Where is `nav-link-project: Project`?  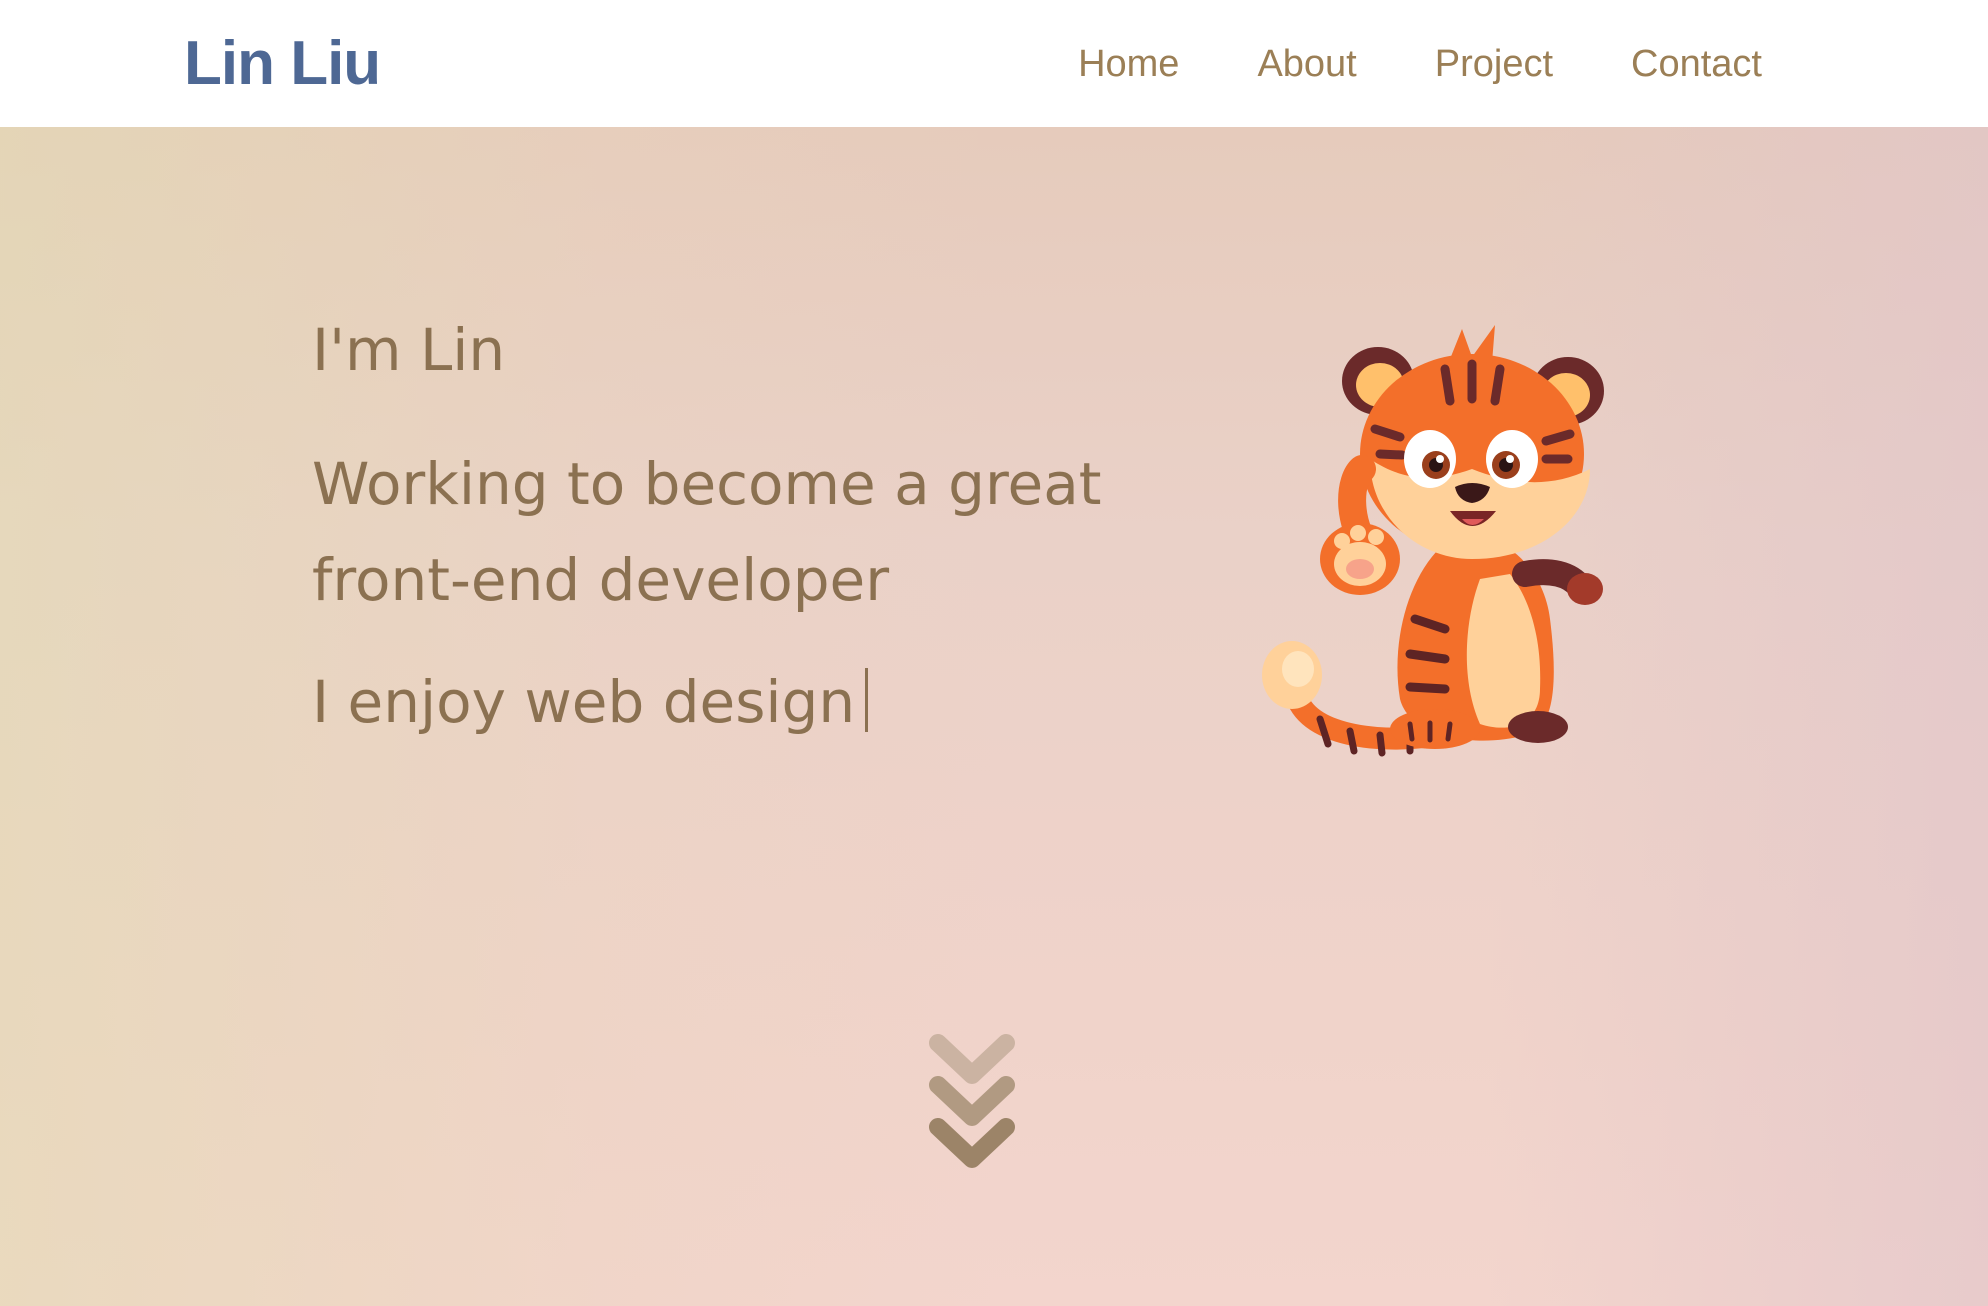 nav-link-project: Project is located at coordinates (1494, 64).